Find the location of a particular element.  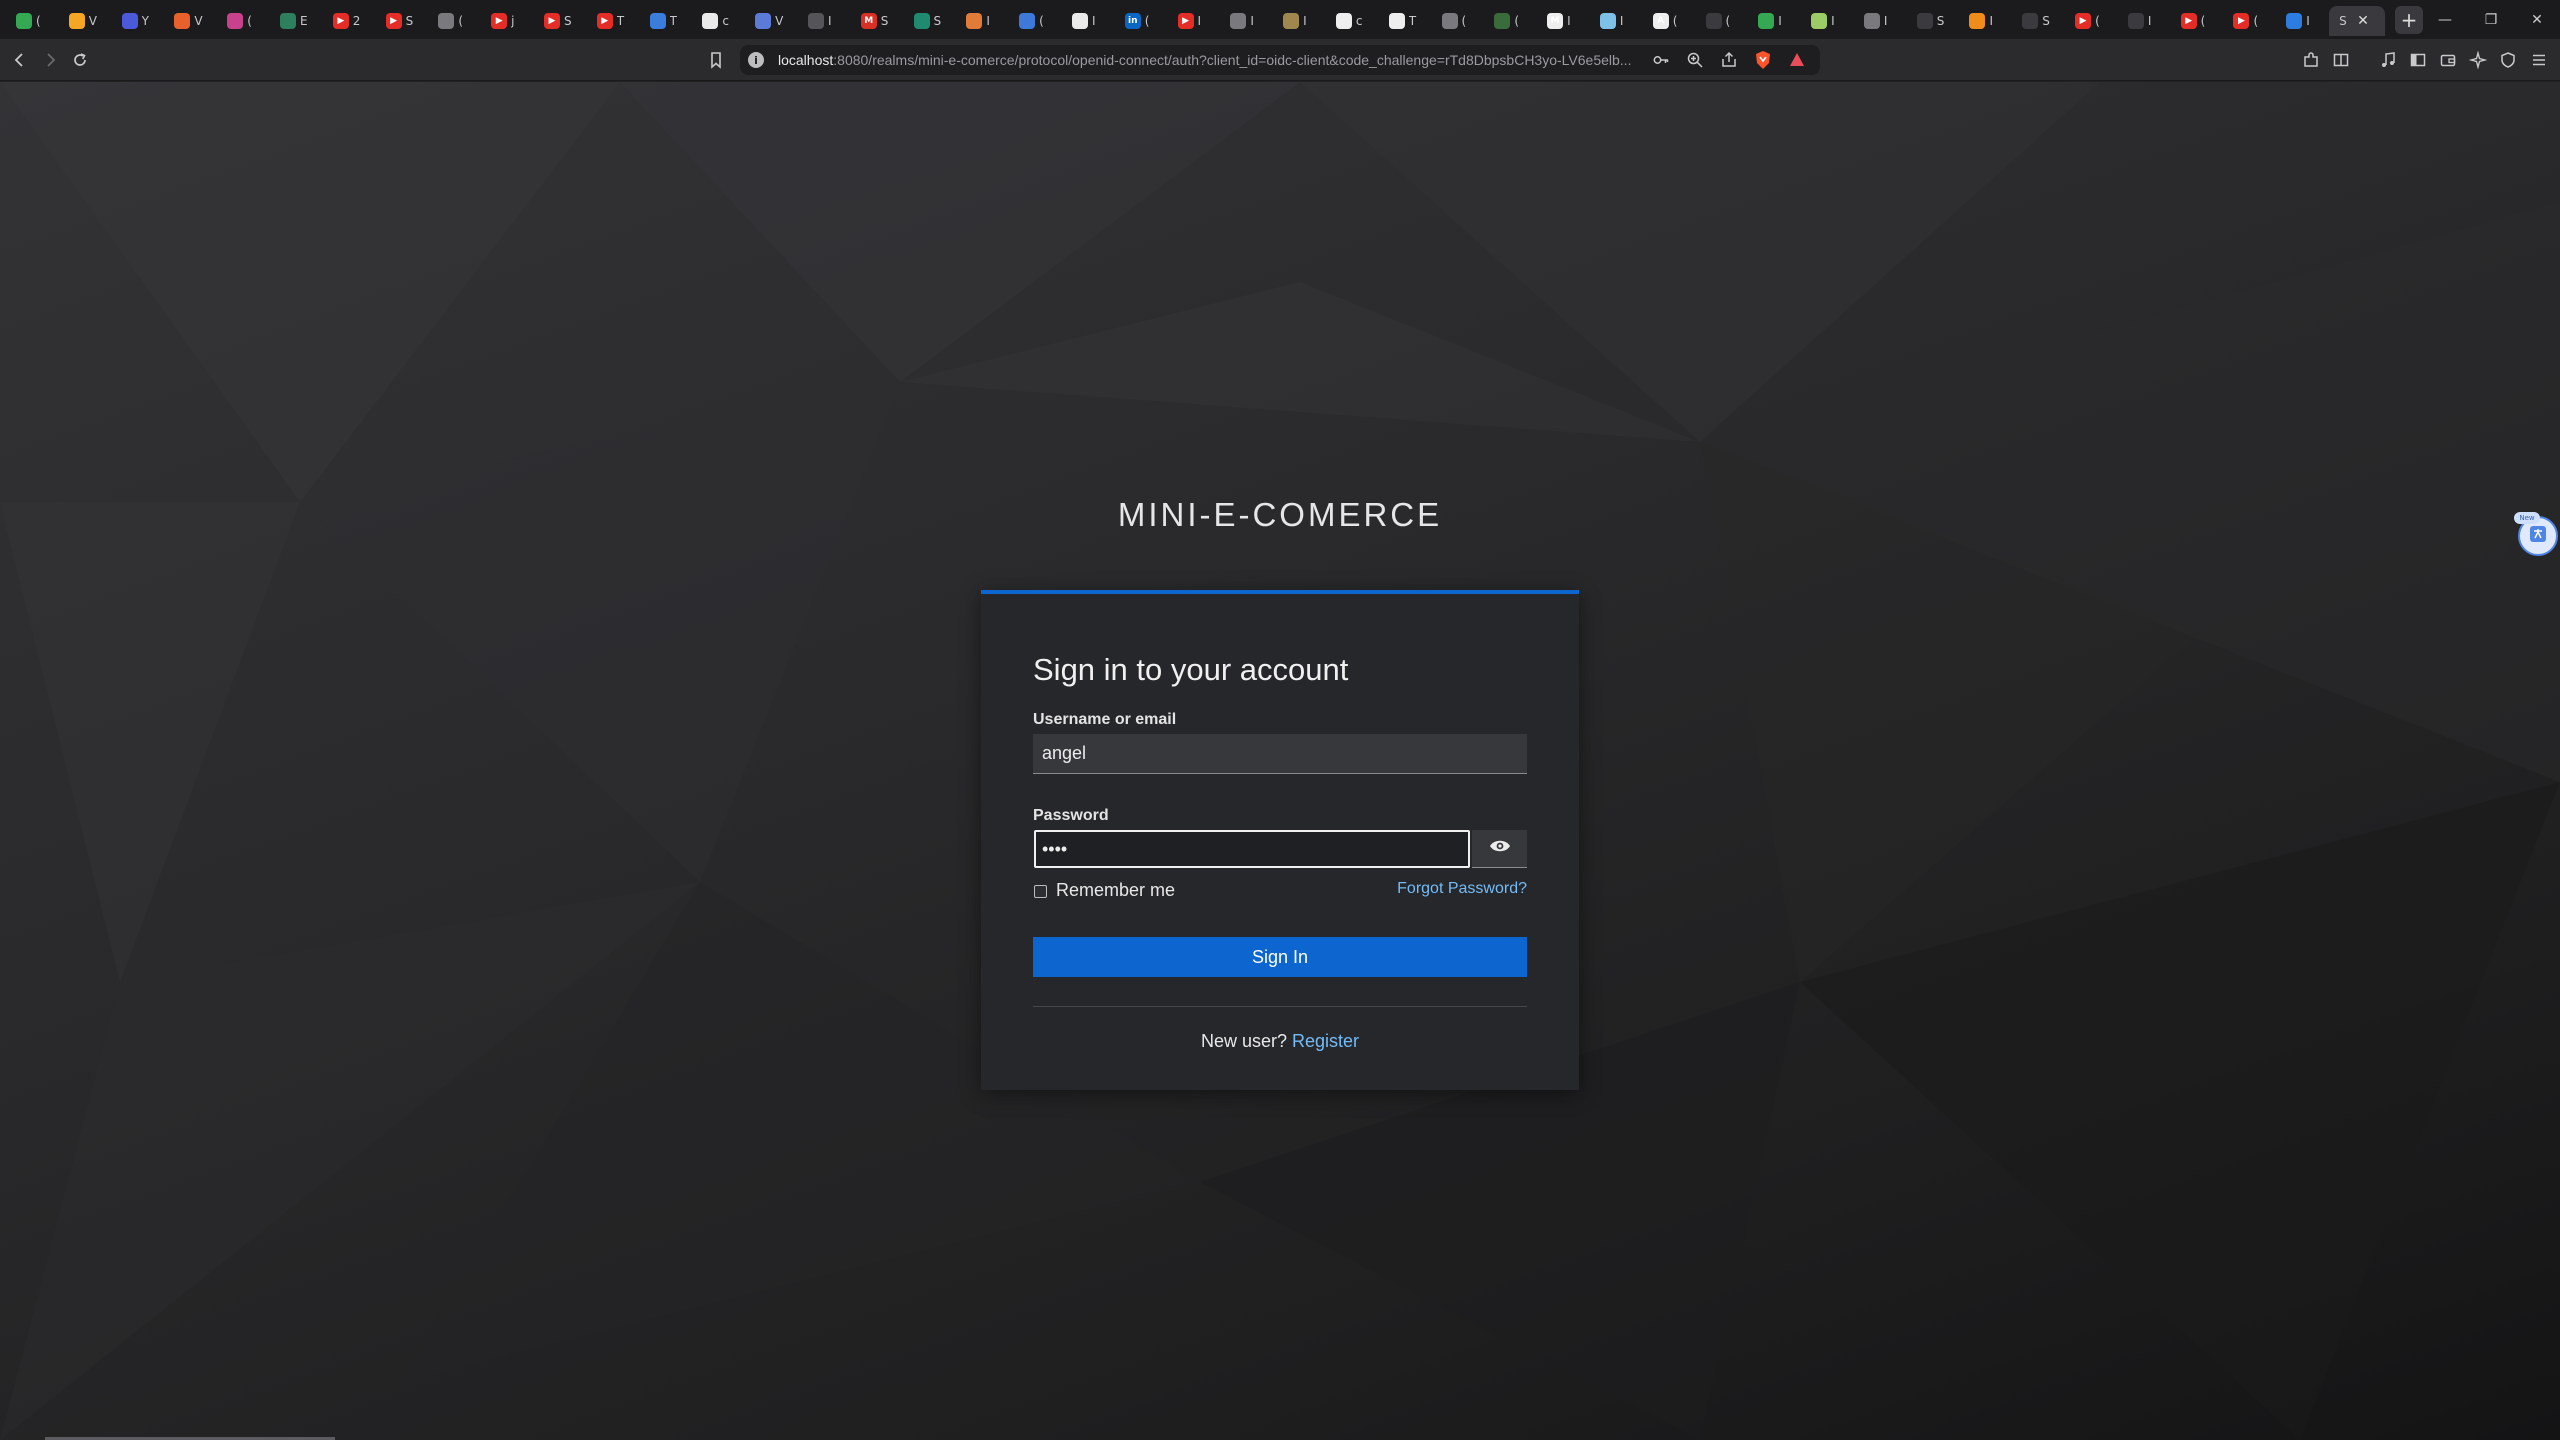

browser-tab: E is located at coordinates (296, 21).